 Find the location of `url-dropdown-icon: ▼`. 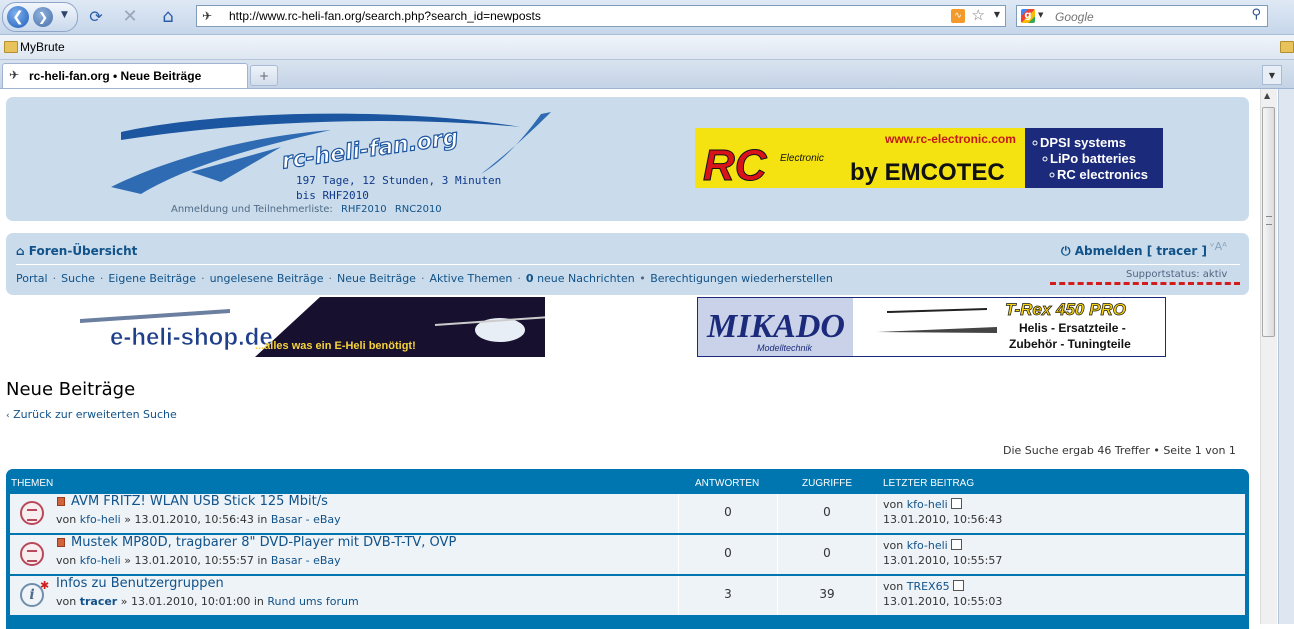

url-dropdown-icon: ▼ is located at coordinates (997, 14).